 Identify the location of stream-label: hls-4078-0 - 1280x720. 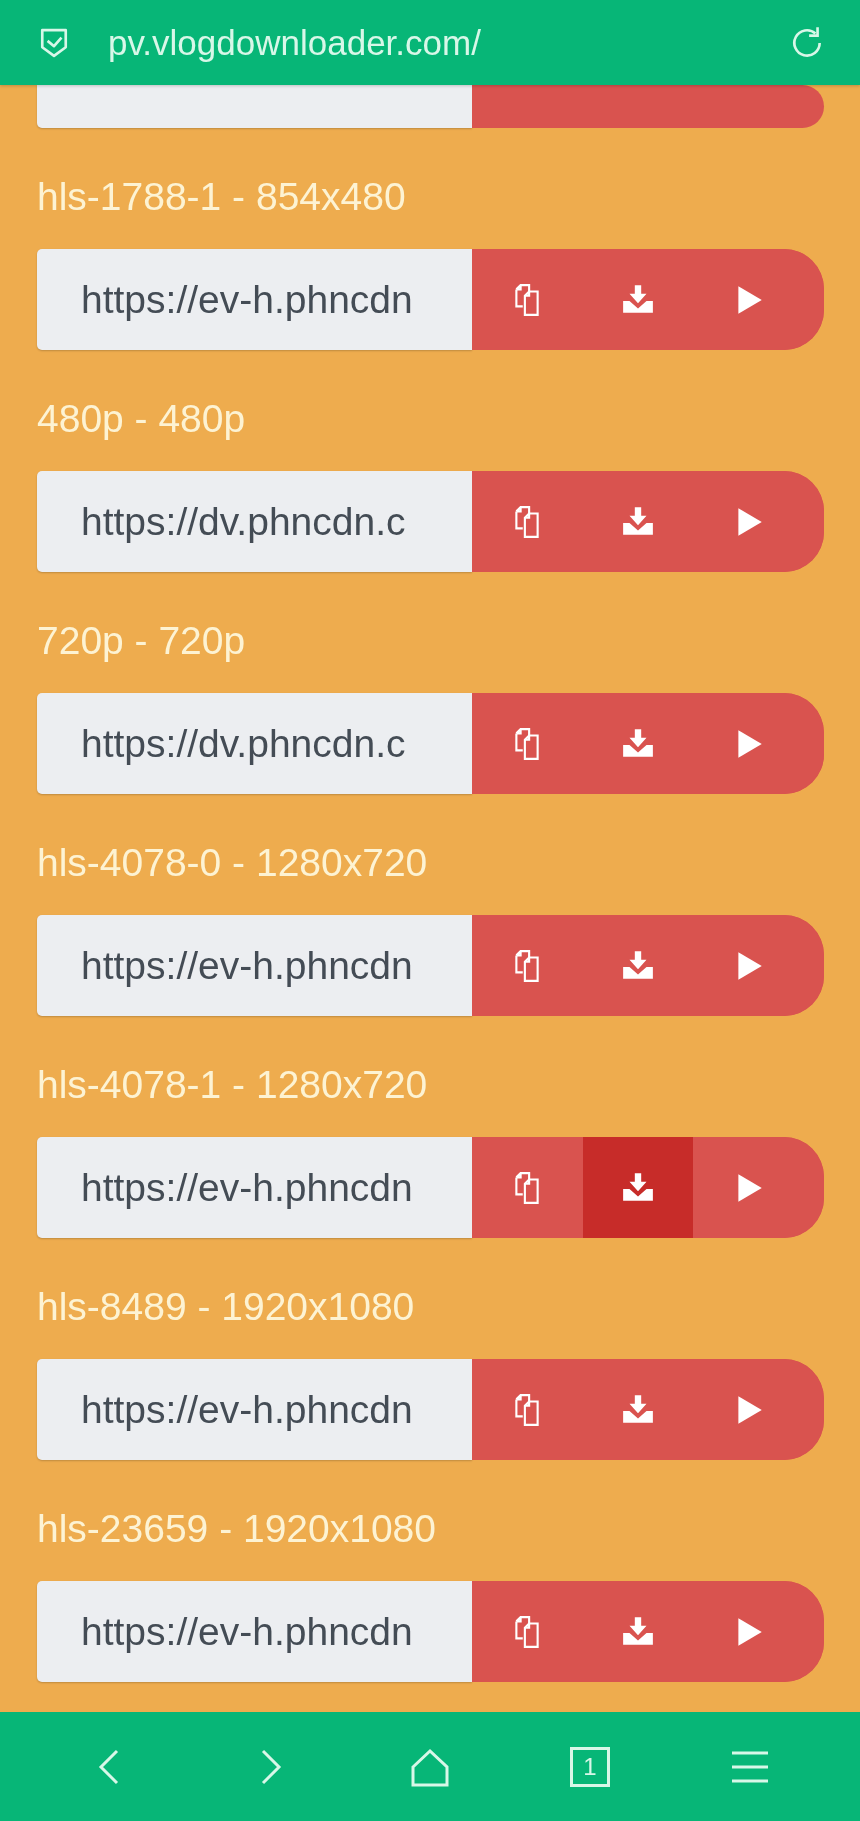
(233, 863).